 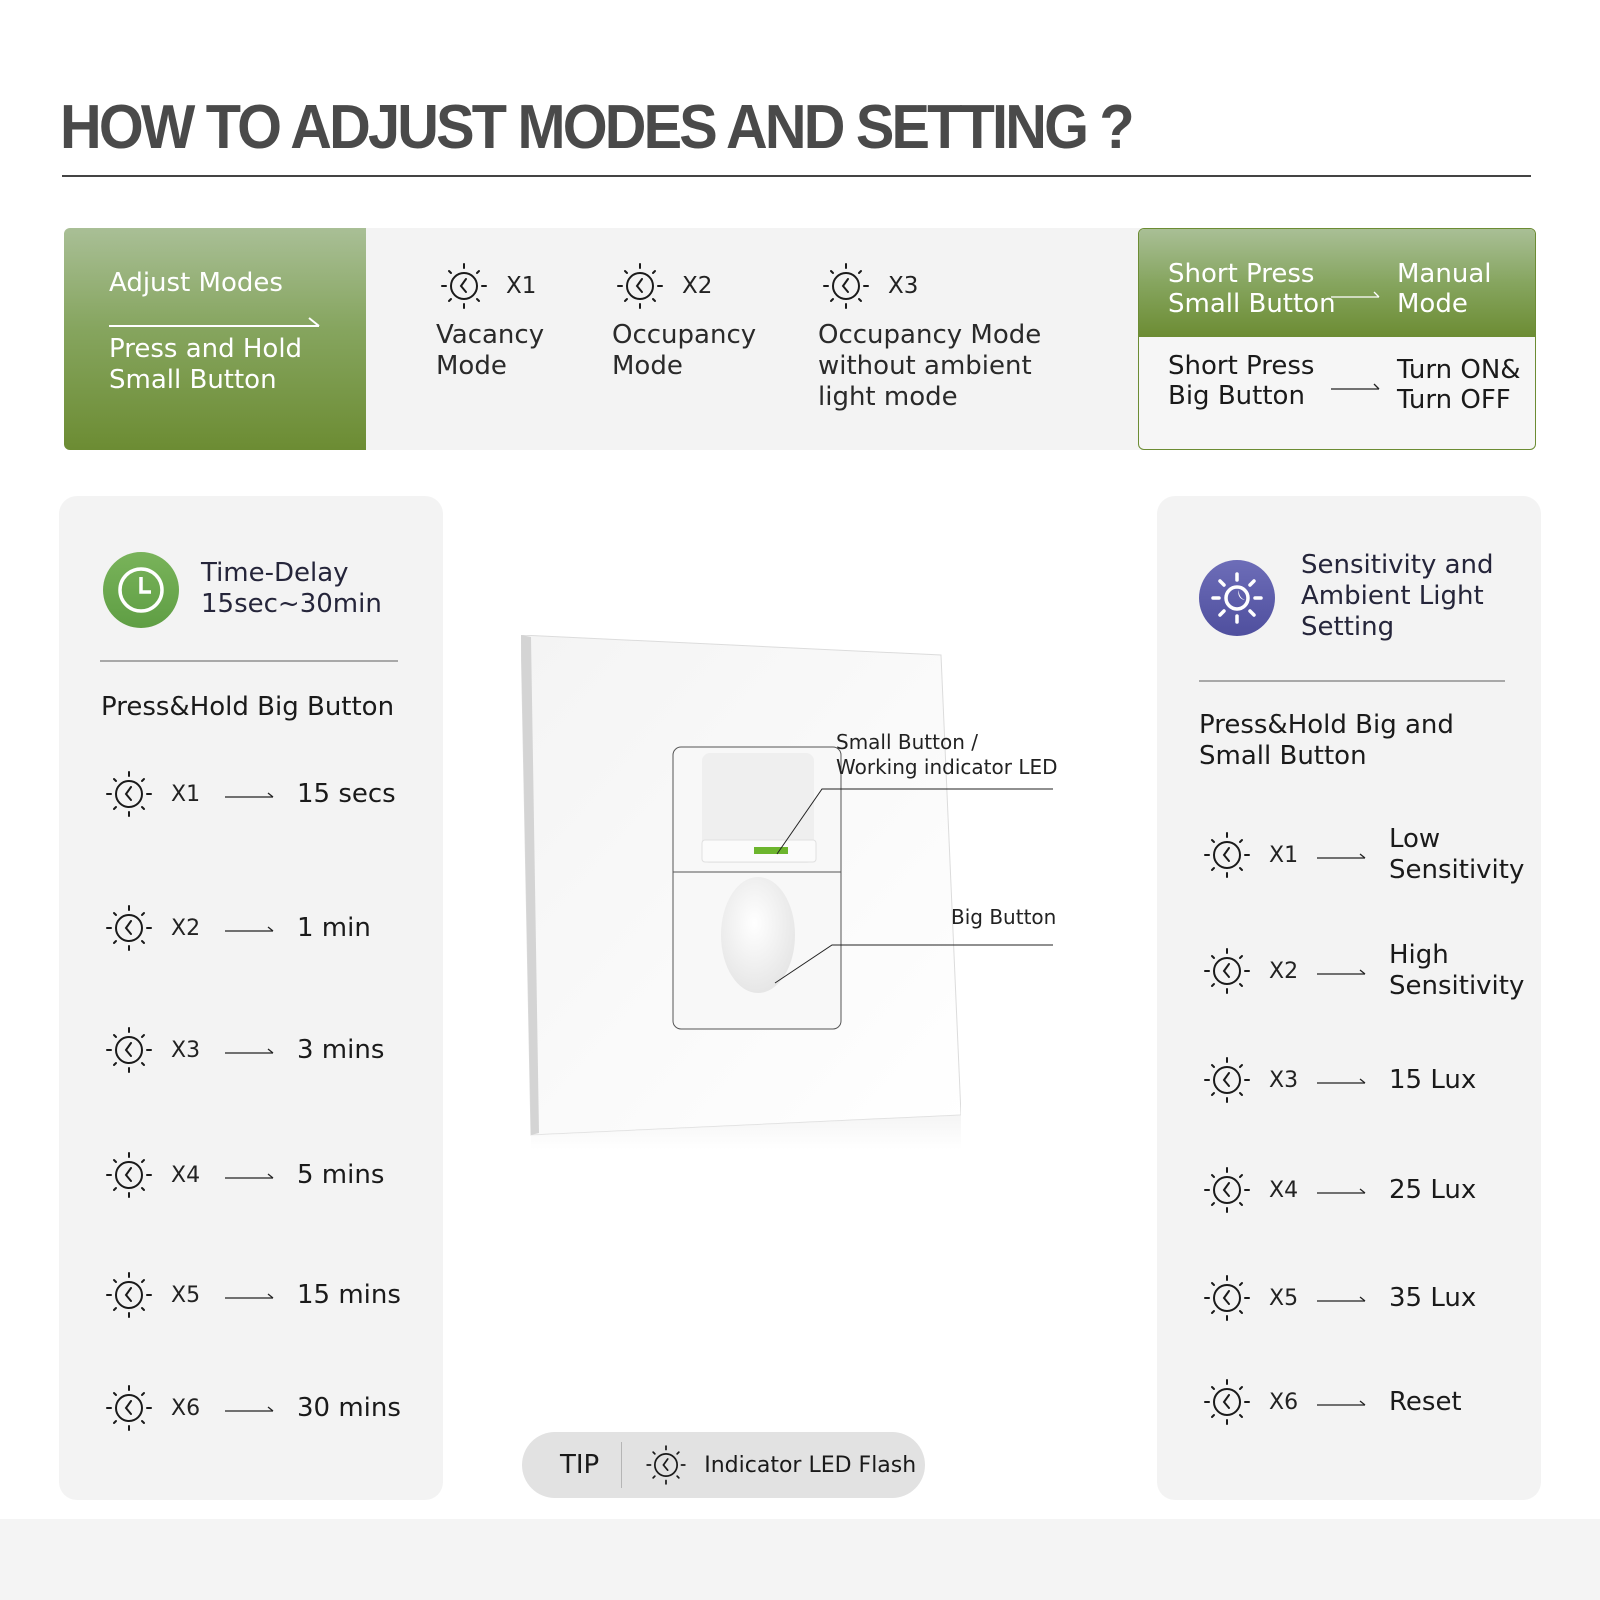 I want to click on value-line: High, so click(x=1419, y=955).